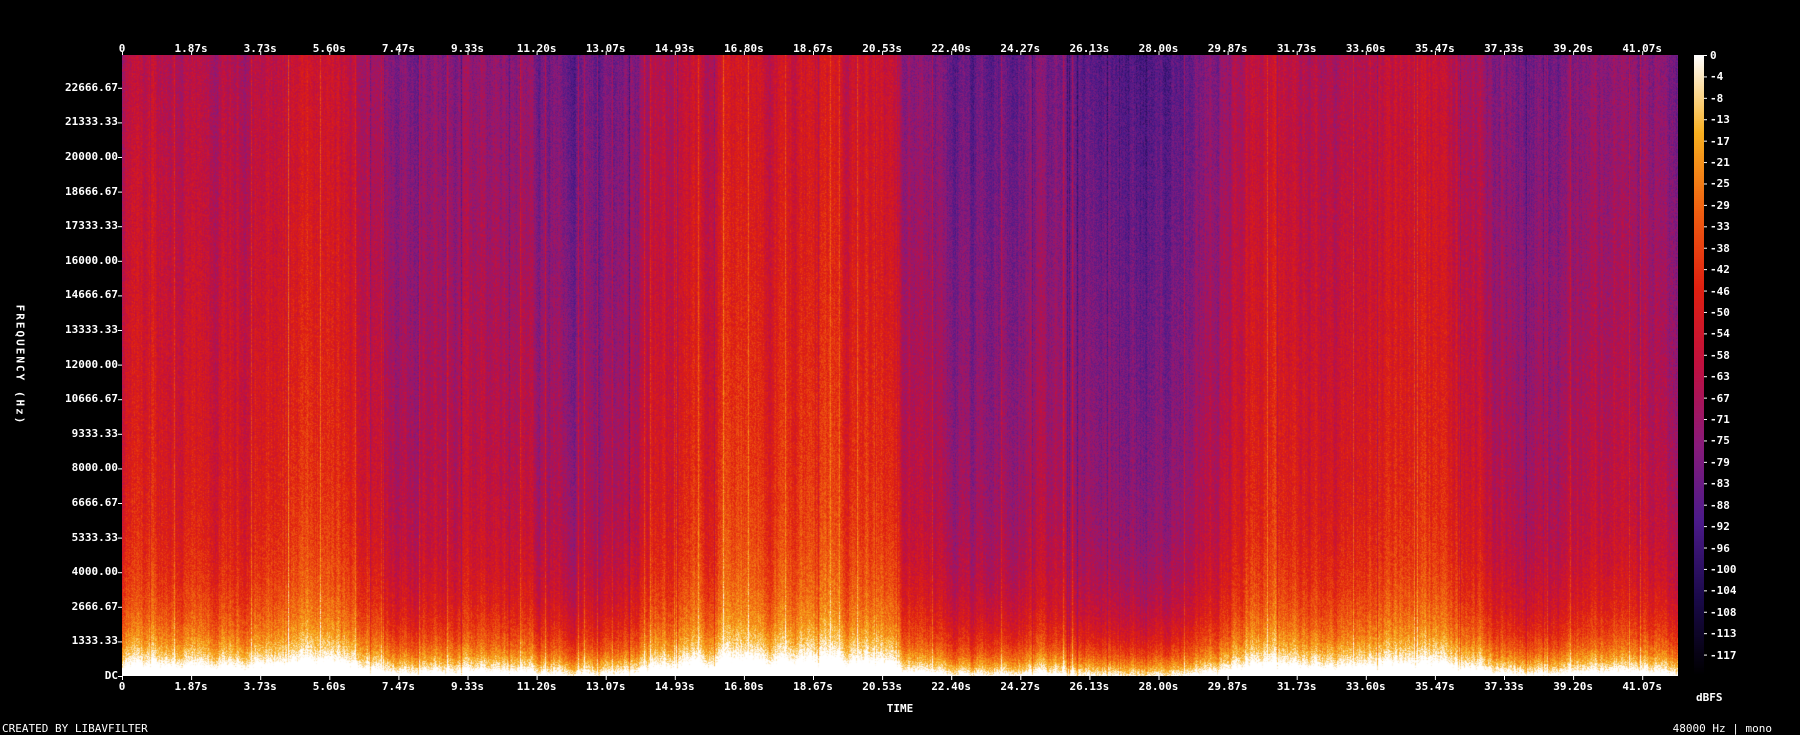  I want to click on format-text: 48000 Hz | mono, so click(1722, 728).